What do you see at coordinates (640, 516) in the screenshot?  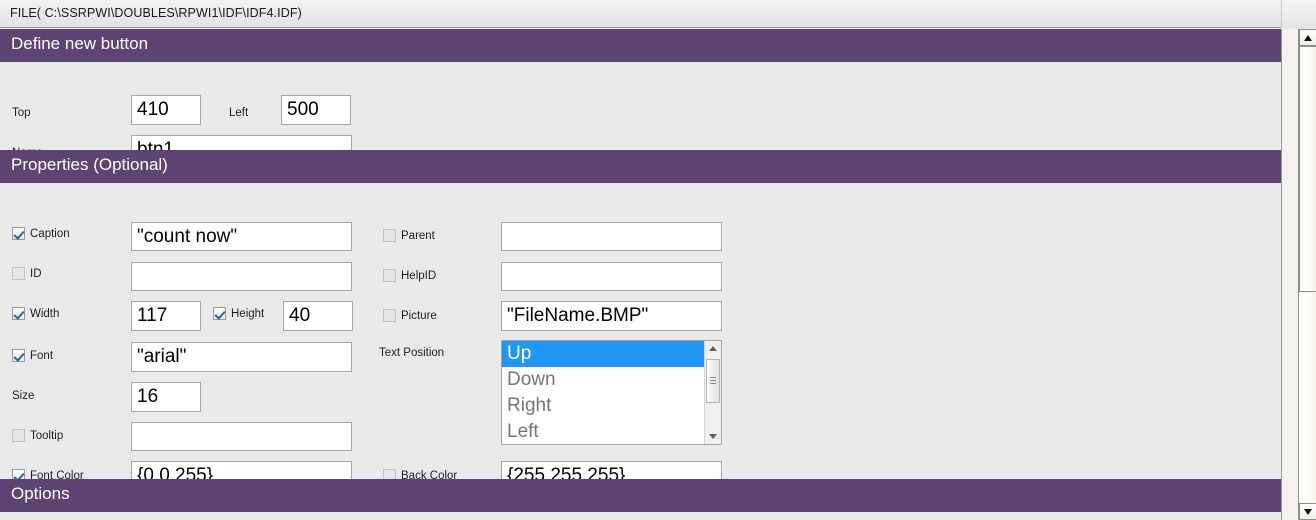 I see `options-panel` at bounding box center [640, 516].